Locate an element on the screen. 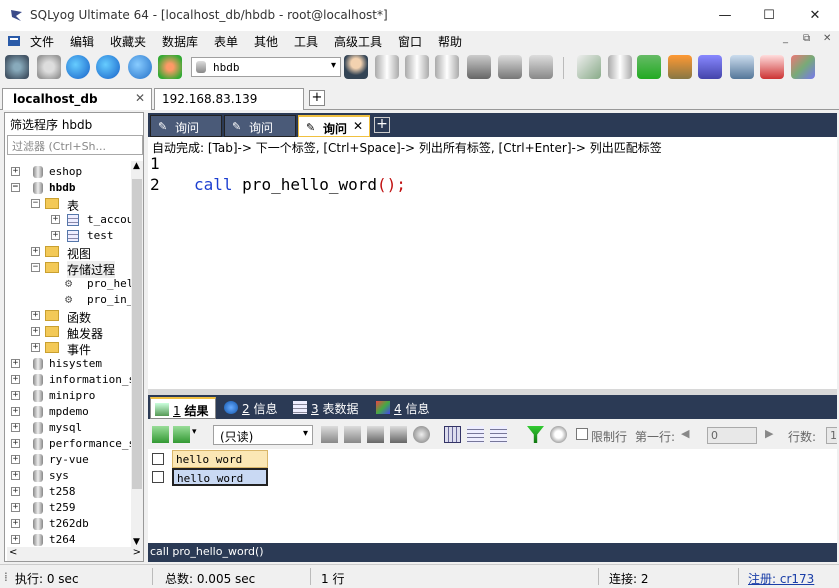 This screenshot has height=588, width=839. format-query-icon is located at coordinates (170, 67).